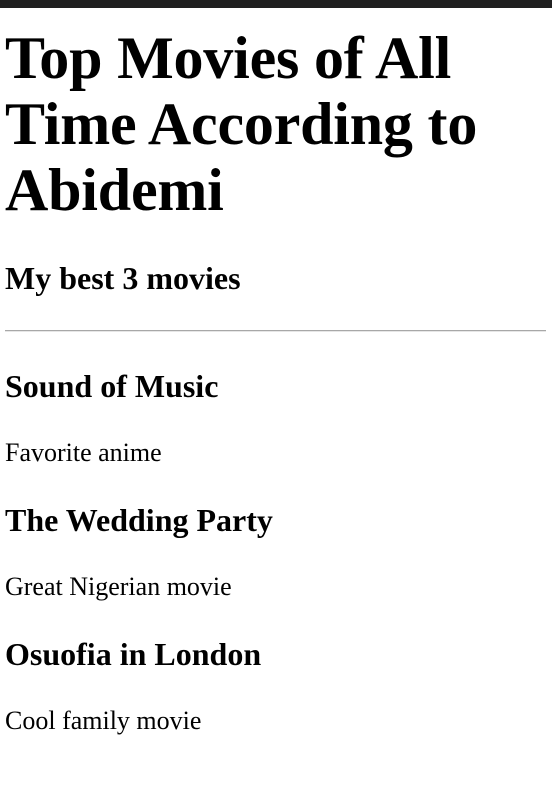  I want to click on movie-item: The Wedding Party Great Nigerian movie, so click(275, 552).